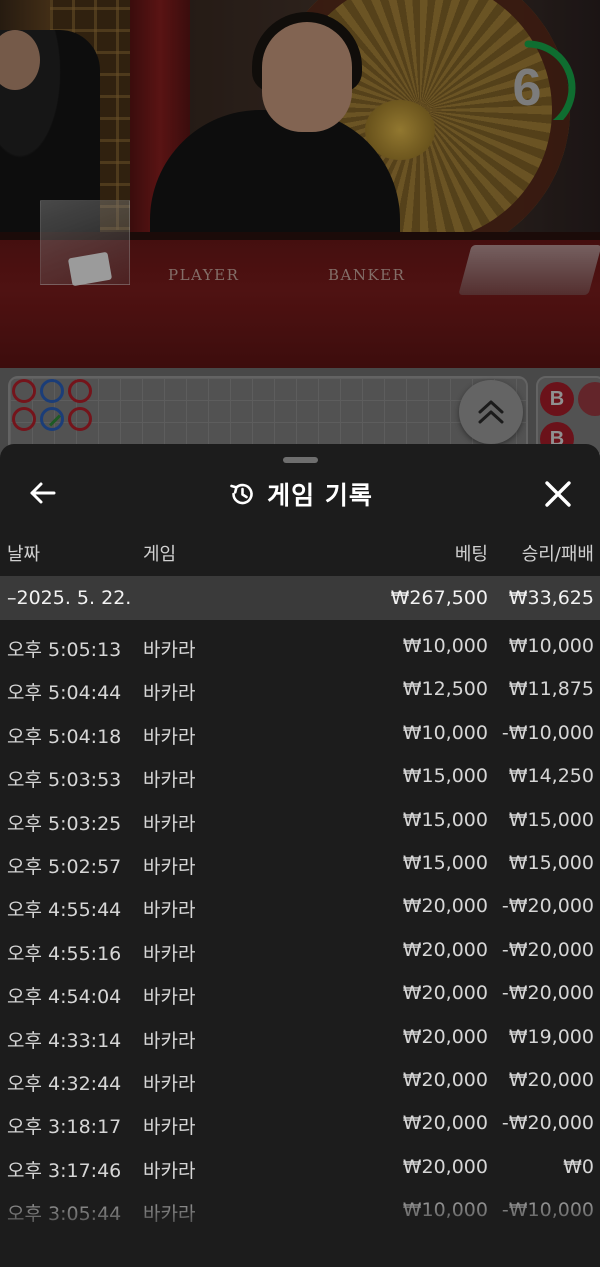 This screenshot has width=600, height=1267. I want to click on dealer-face, so click(307, 77).